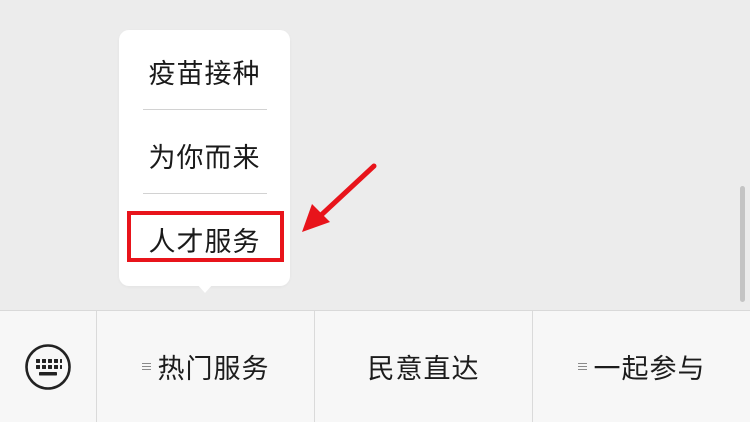 The width and height of the screenshot is (750, 422). I want to click on menu-item-label: 一起参与, so click(649, 369).